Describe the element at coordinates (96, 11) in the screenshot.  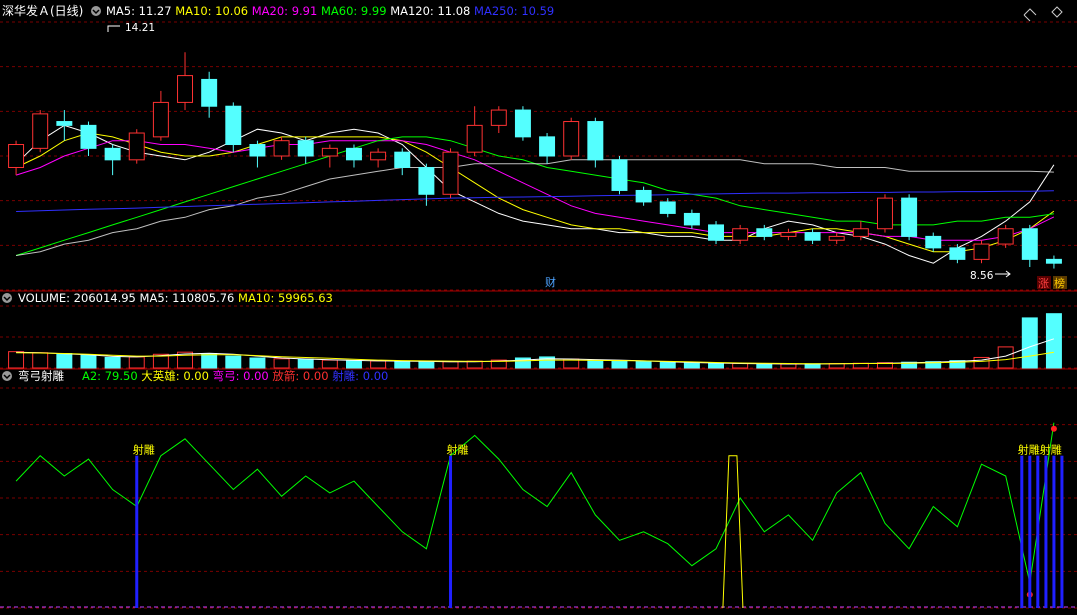
I see `settings-toggle-icon` at that location.